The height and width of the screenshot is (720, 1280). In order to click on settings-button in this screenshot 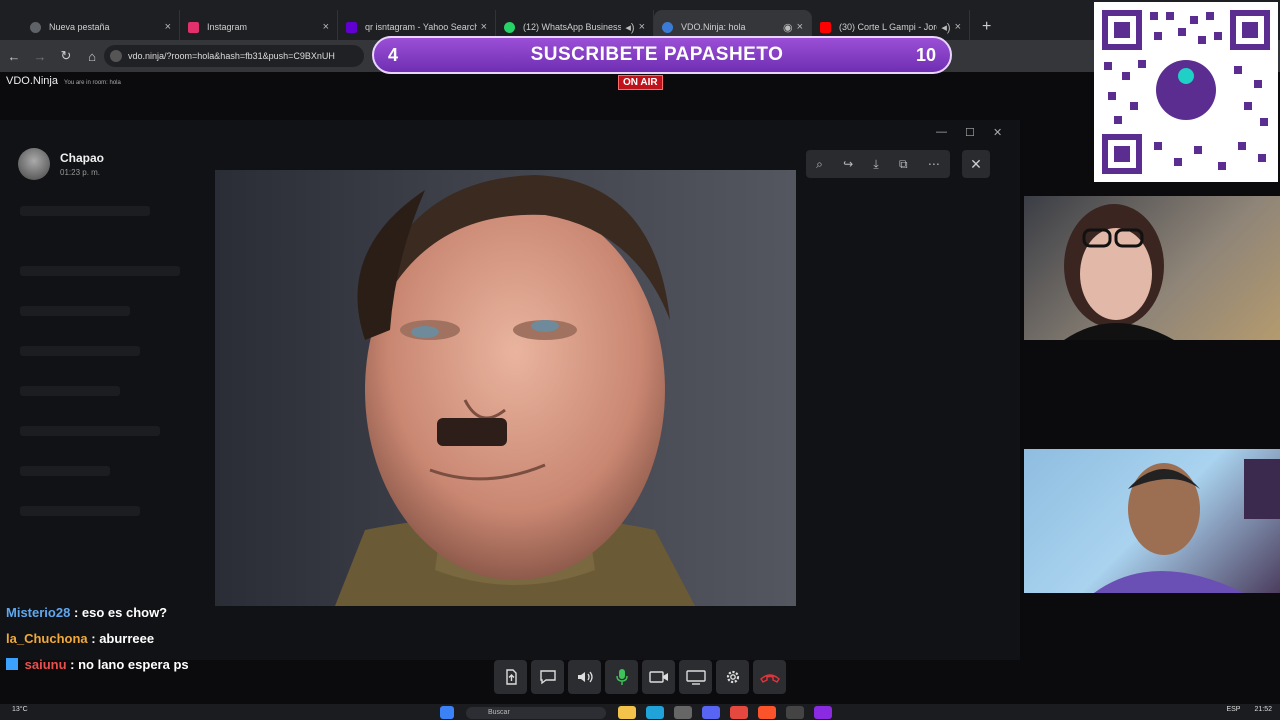, I will do `click(732, 677)`.